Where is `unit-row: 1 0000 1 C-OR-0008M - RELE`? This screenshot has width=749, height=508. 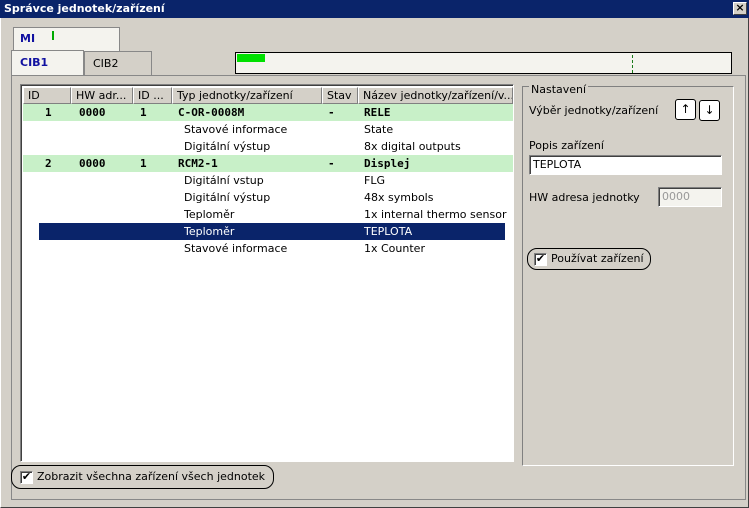 unit-row: 1 0000 1 C-OR-0008M - RELE is located at coordinates (268, 112).